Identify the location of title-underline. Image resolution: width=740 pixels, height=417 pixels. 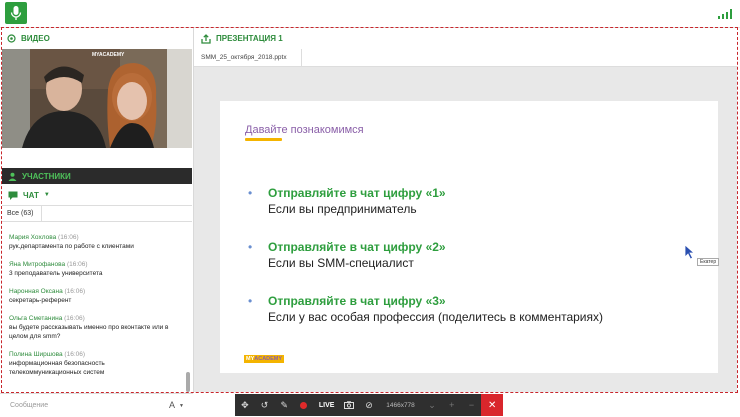
(263, 139).